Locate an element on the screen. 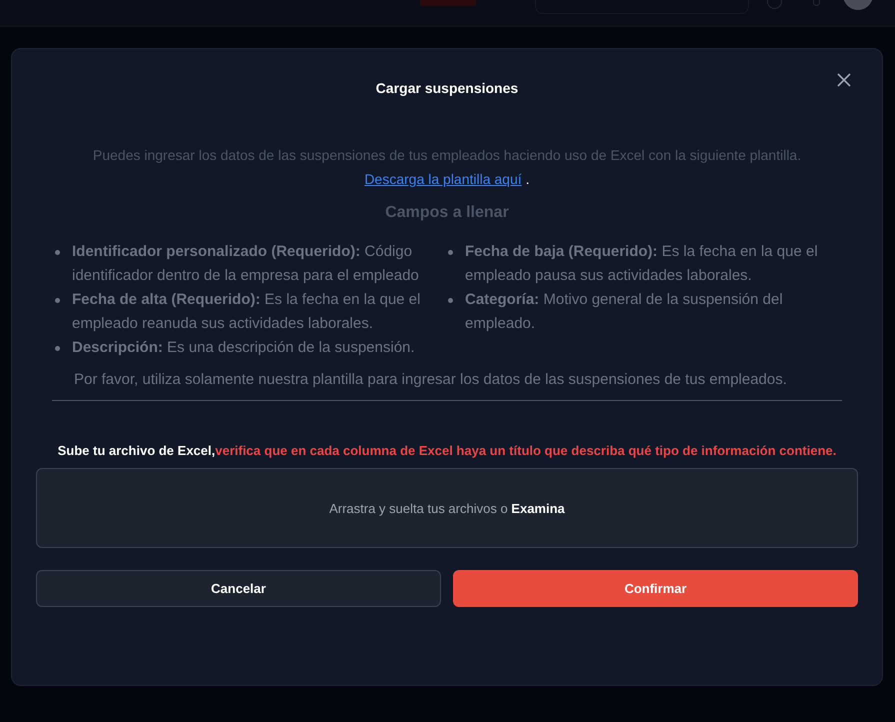 Image resolution: width=895 pixels, height=722 pixels. intro-text: Puedes ingresar los datos de las suspensiones de tus empleados haciendo uso de Excel con la siguiente plantilla. is located at coordinates (447, 155).